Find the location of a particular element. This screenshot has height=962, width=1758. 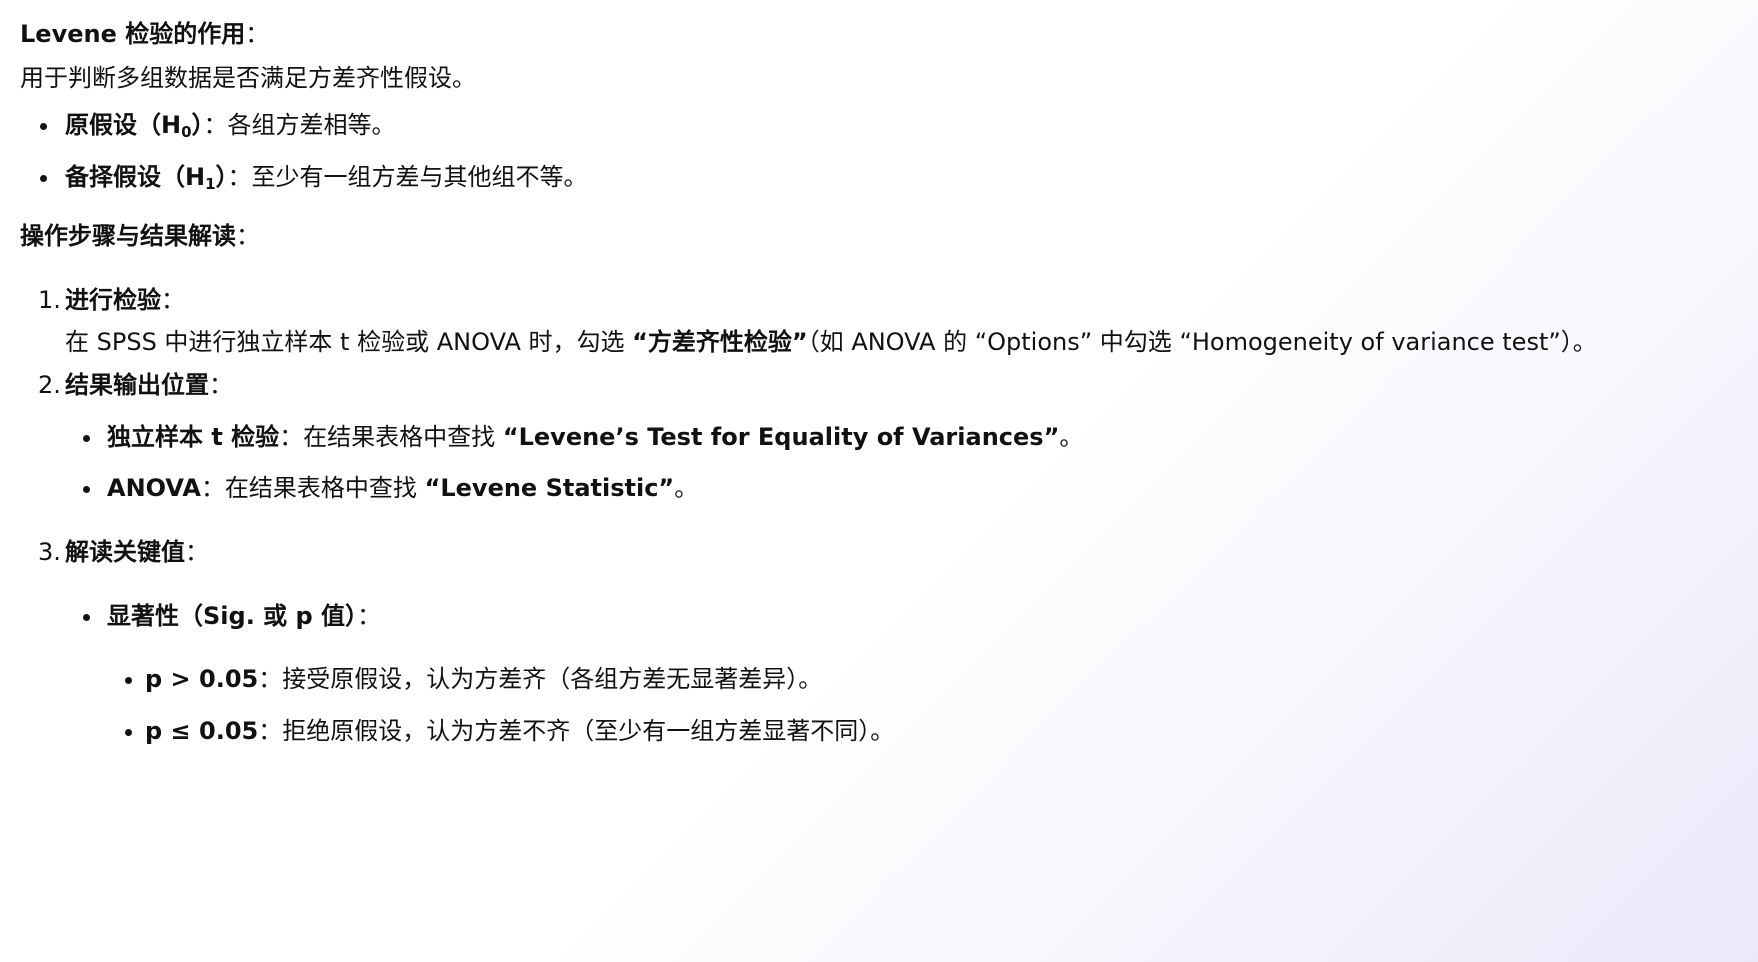

hypothesis-null-text: ：各组方差相等。 is located at coordinates (299, 125).